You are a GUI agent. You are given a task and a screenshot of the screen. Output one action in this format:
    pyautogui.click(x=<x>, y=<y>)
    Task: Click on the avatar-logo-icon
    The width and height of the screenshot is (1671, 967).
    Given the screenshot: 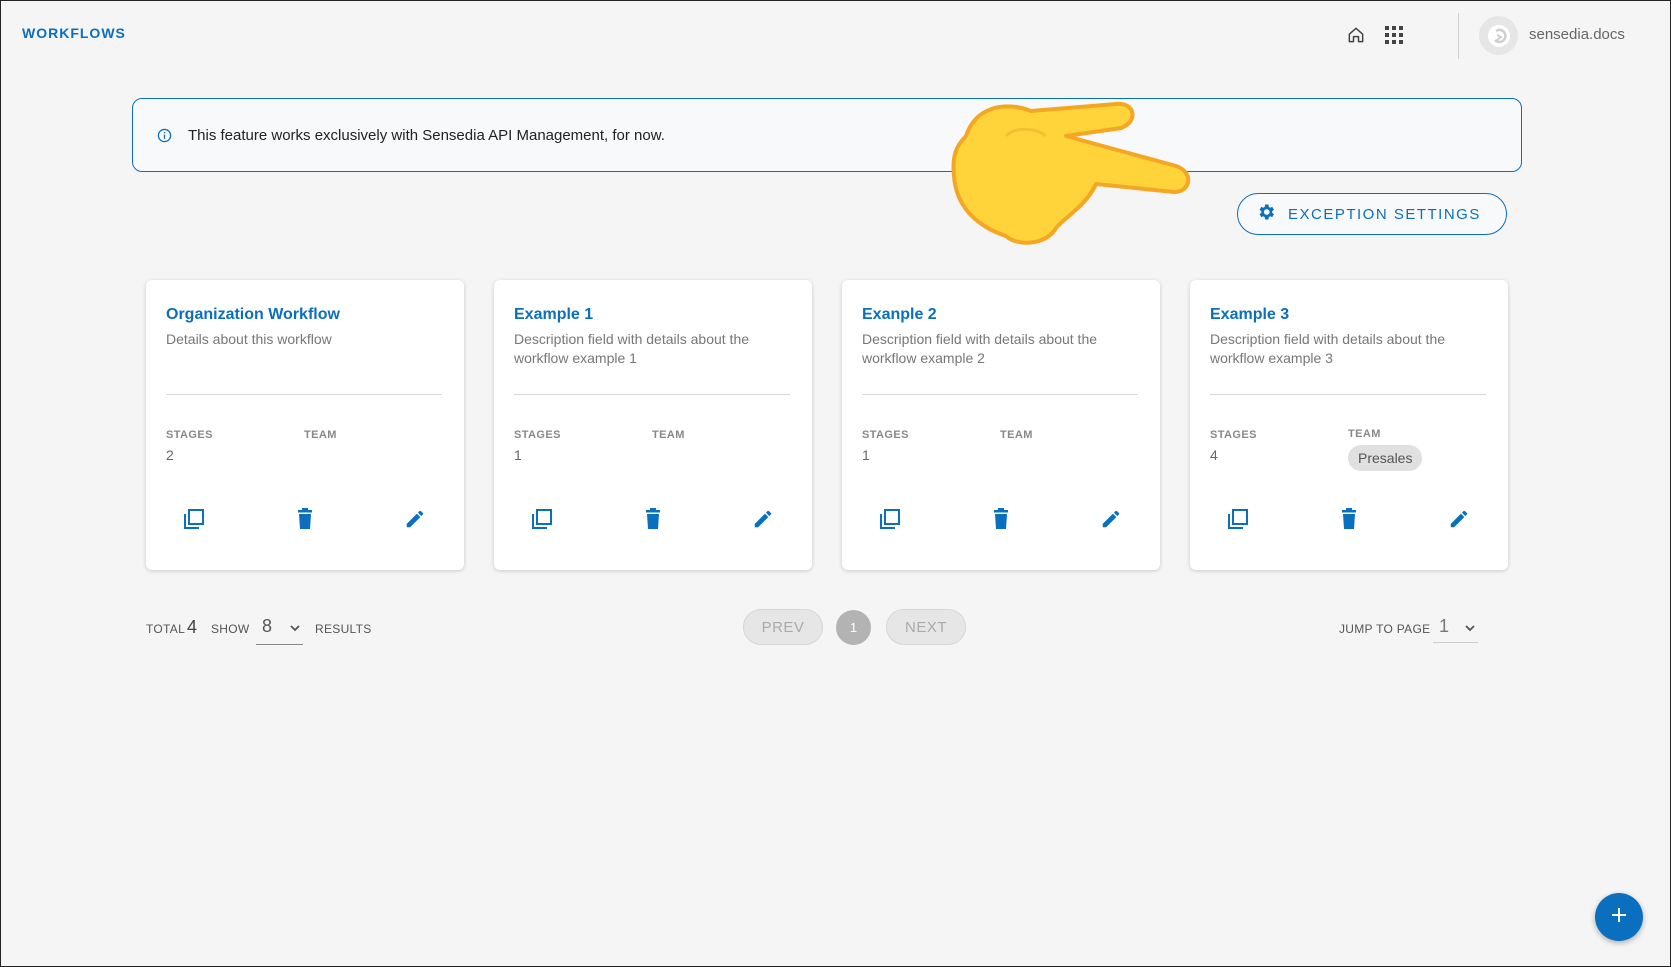 What is the action you would take?
    pyautogui.click(x=1498, y=35)
    